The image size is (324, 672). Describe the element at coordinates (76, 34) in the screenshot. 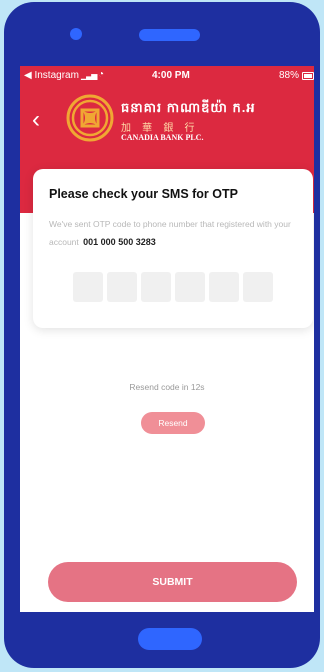

I see `camera-icon` at that location.